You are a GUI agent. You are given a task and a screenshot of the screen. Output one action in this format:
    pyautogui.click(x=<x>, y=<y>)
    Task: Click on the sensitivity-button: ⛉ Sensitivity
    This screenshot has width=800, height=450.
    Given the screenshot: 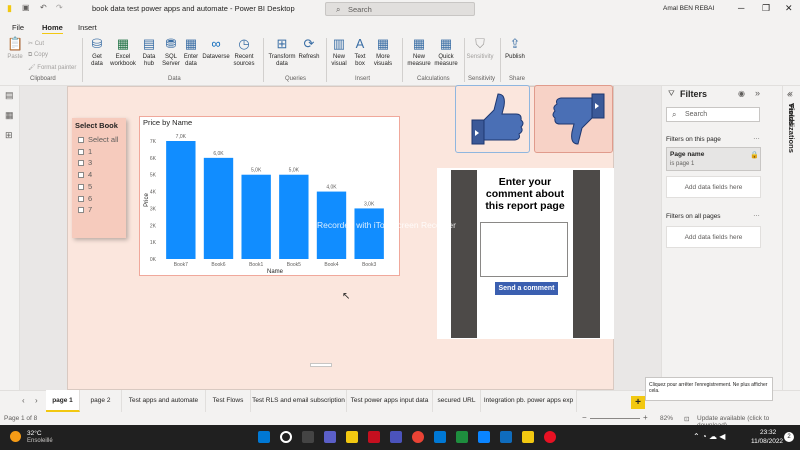 What is the action you would take?
    pyautogui.click(x=480, y=48)
    